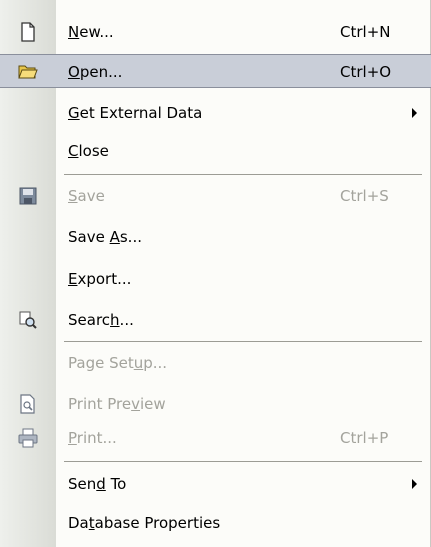 The width and height of the screenshot is (431, 547). I want to click on menu-item-send-to: Send To, so click(215, 484).